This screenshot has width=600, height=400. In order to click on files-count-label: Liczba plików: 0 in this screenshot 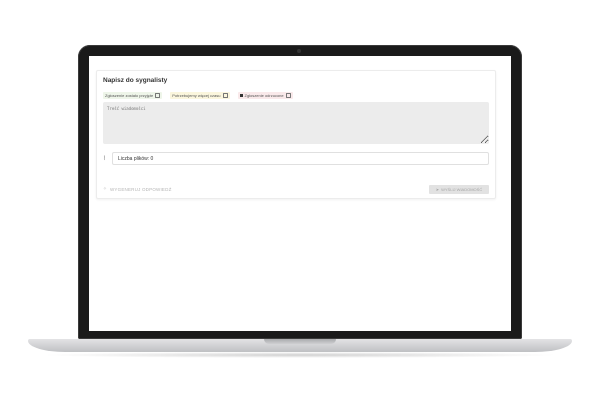, I will do `click(136, 159)`.